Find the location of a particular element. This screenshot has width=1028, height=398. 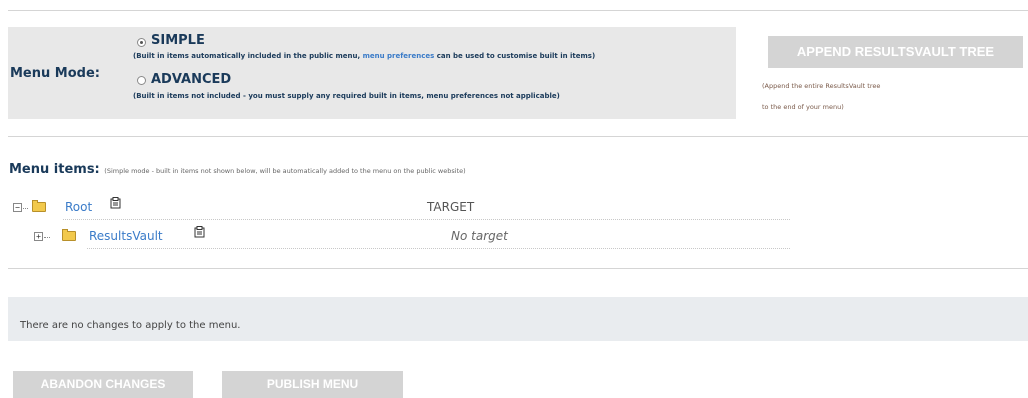

append-note-line1: (Append the entire ResultsVault tree is located at coordinates (821, 86).